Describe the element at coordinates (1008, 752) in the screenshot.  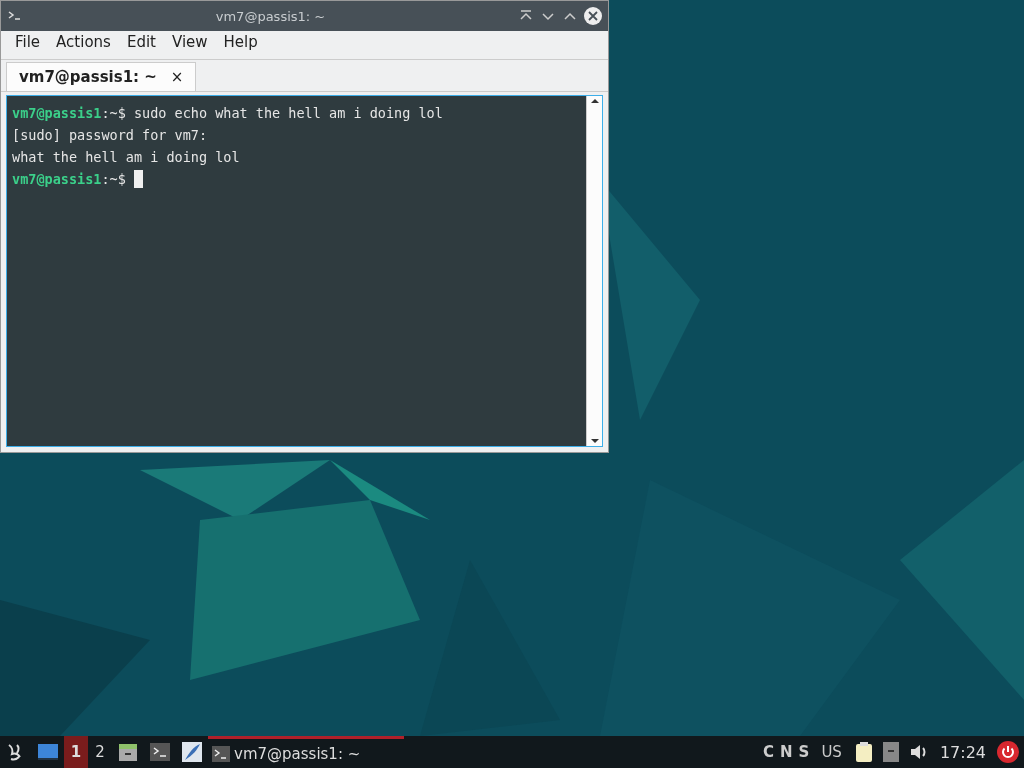
I see `power-icon` at that location.